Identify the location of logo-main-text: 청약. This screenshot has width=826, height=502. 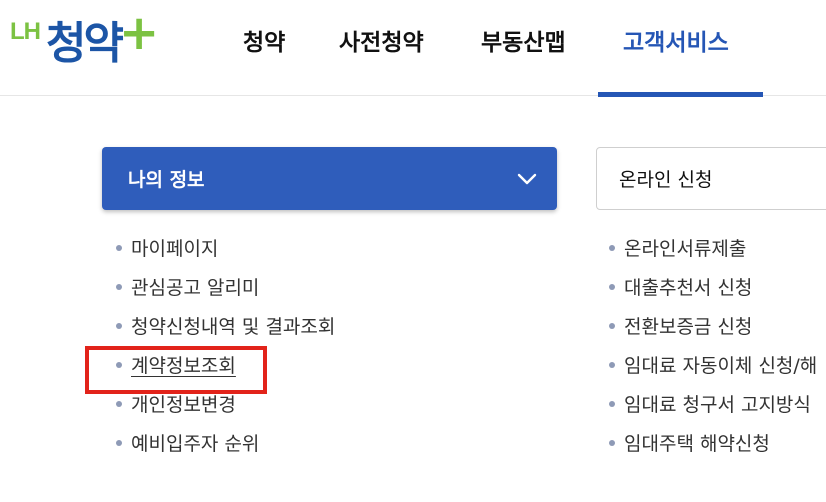
(85, 43).